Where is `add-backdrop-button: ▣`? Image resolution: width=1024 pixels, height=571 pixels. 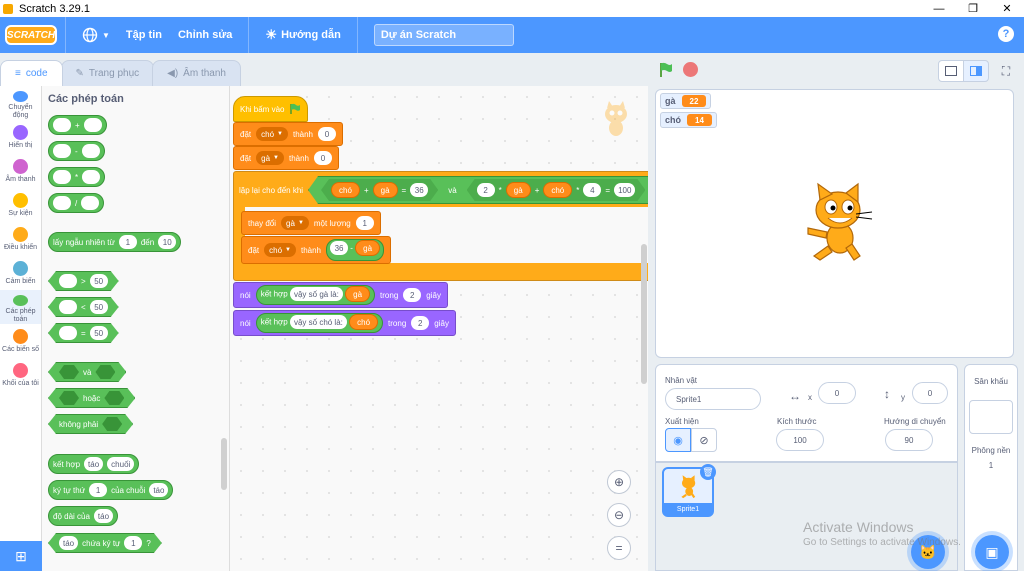 add-backdrop-button: ▣ is located at coordinates (992, 552).